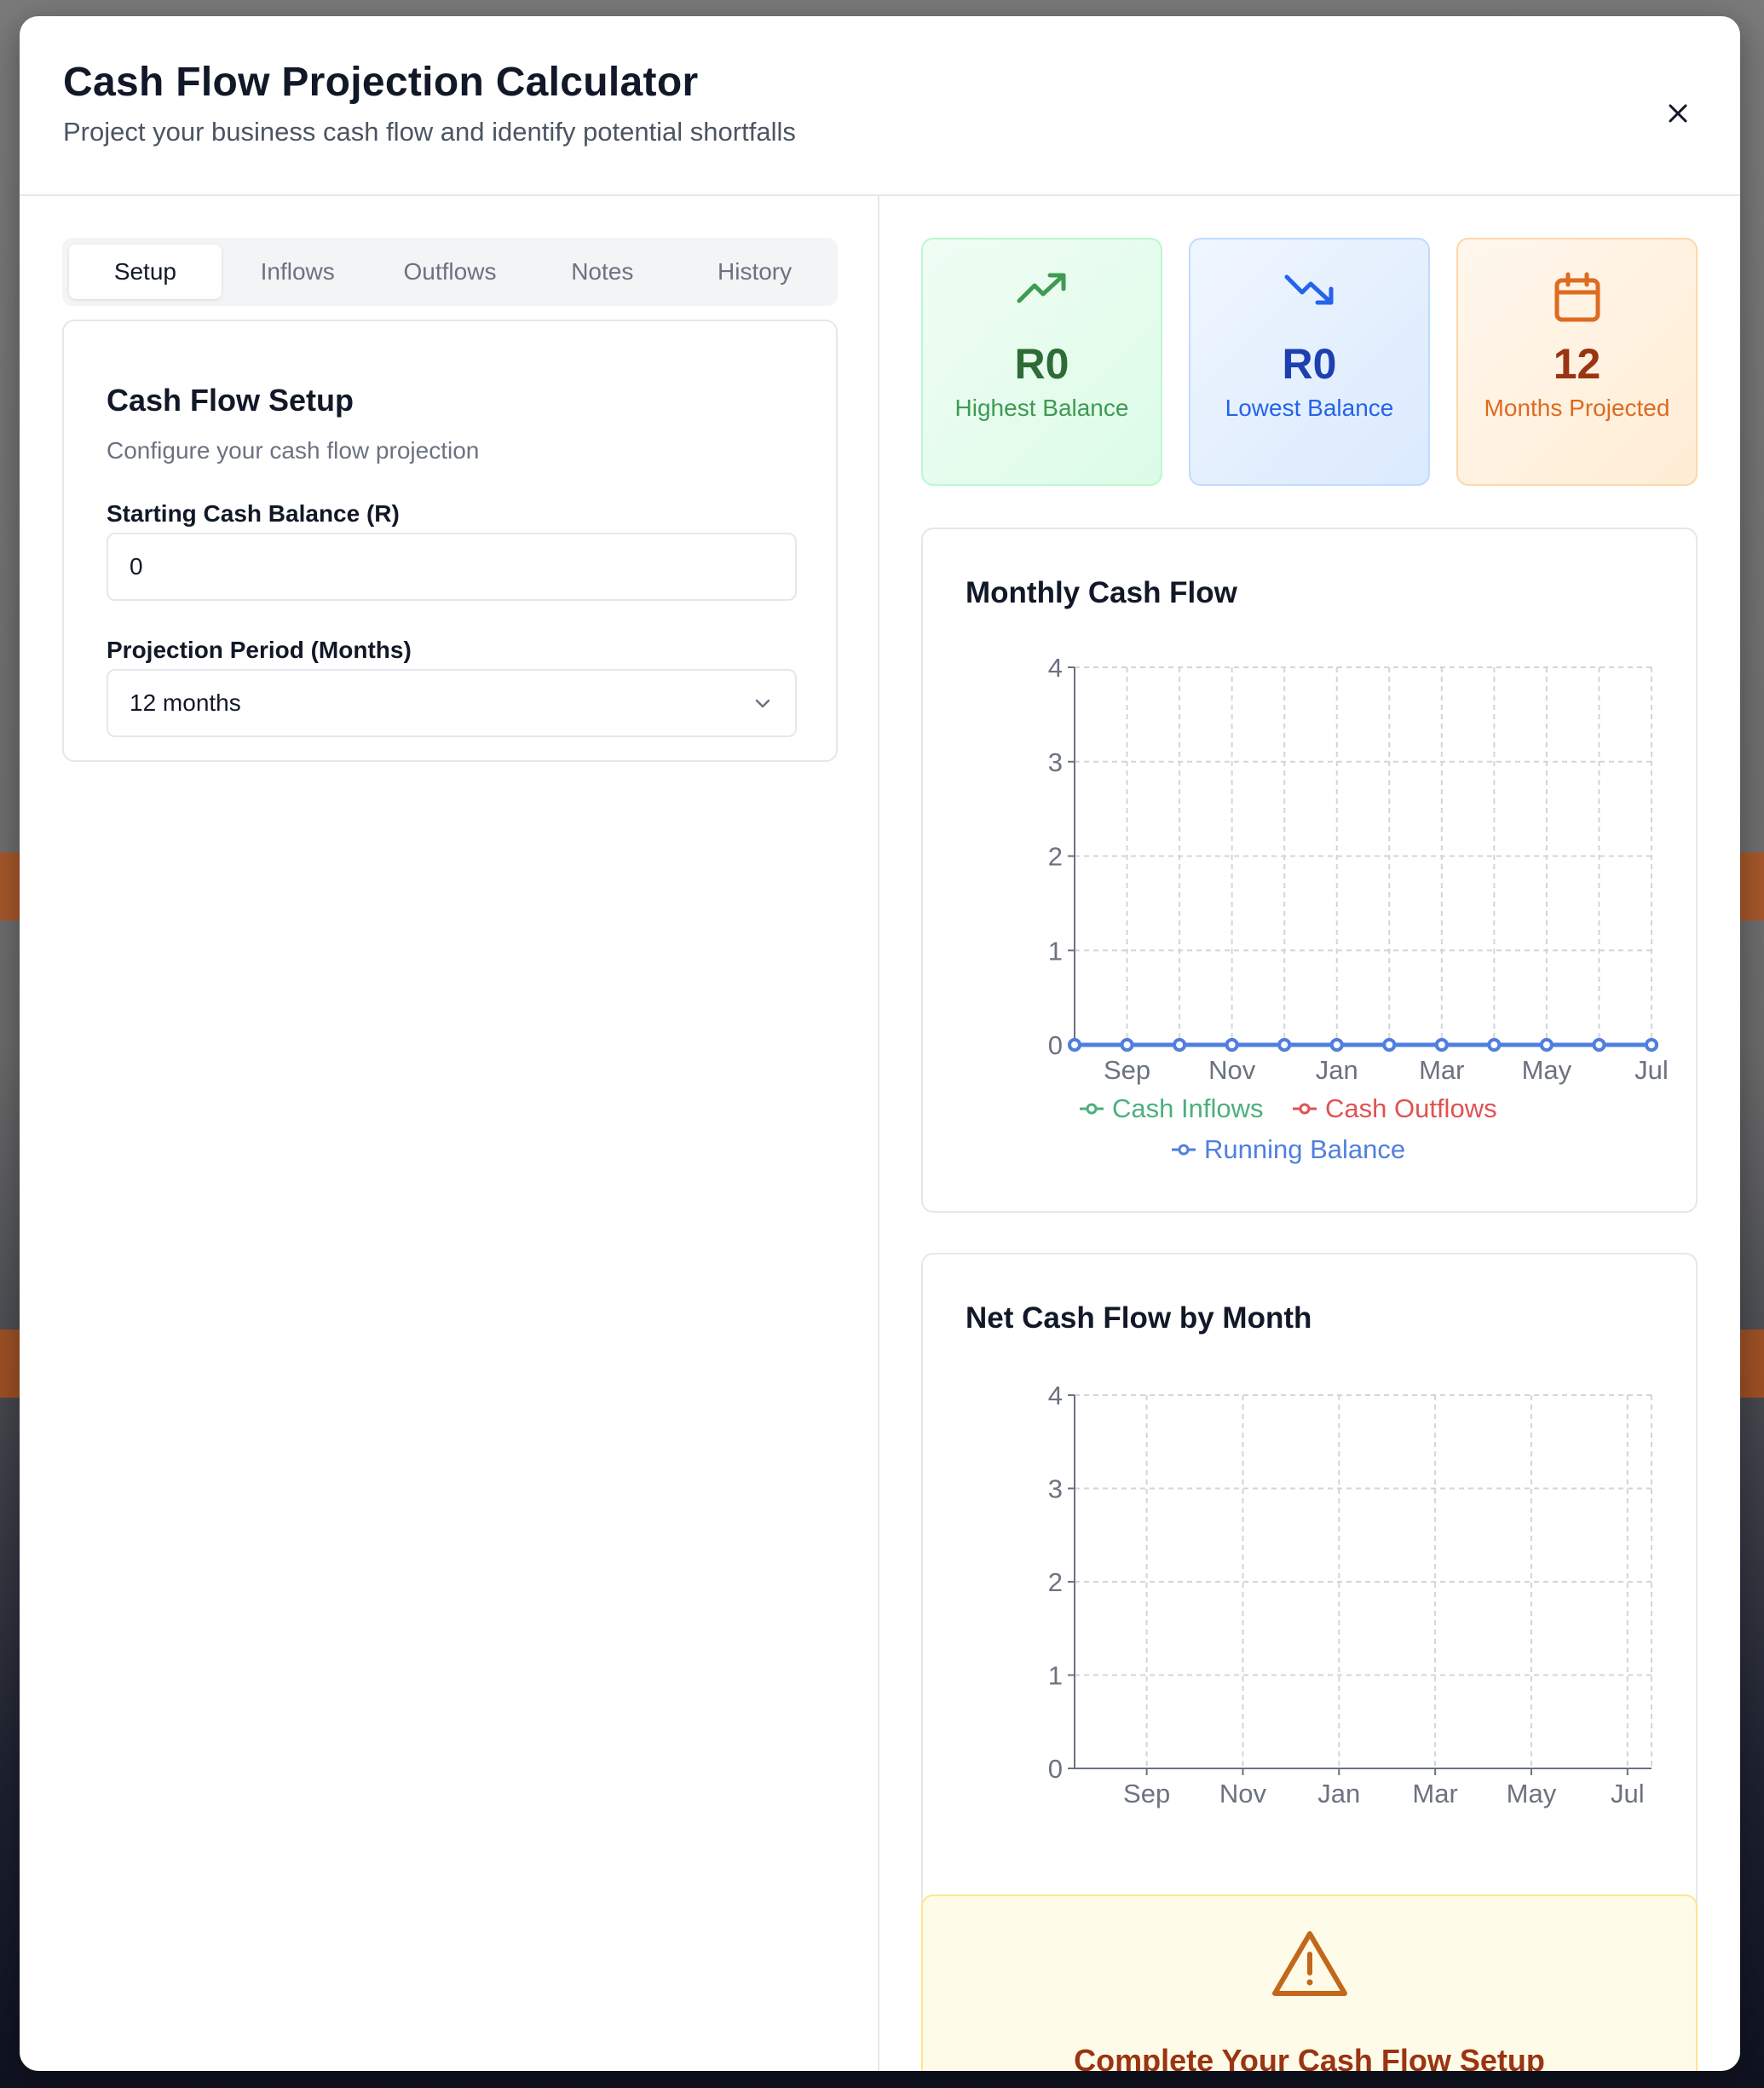  I want to click on tab-inflows: Inflows, so click(298, 272).